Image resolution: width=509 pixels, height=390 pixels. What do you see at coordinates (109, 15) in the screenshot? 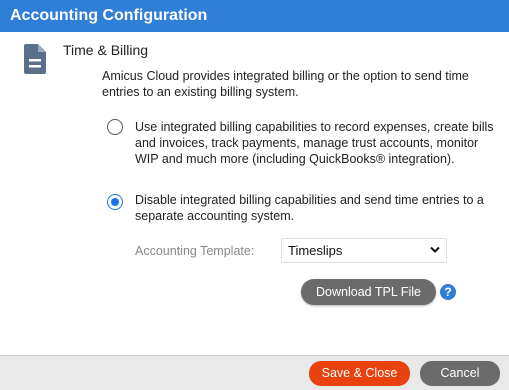
I see `dialog-title: Accounting Configuration` at bounding box center [109, 15].